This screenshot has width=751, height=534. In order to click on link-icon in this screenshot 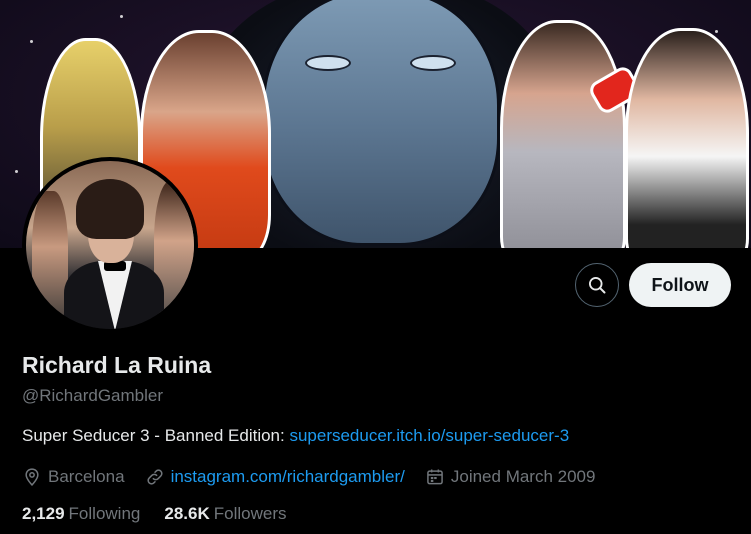, I will do `click(155, 477)`.